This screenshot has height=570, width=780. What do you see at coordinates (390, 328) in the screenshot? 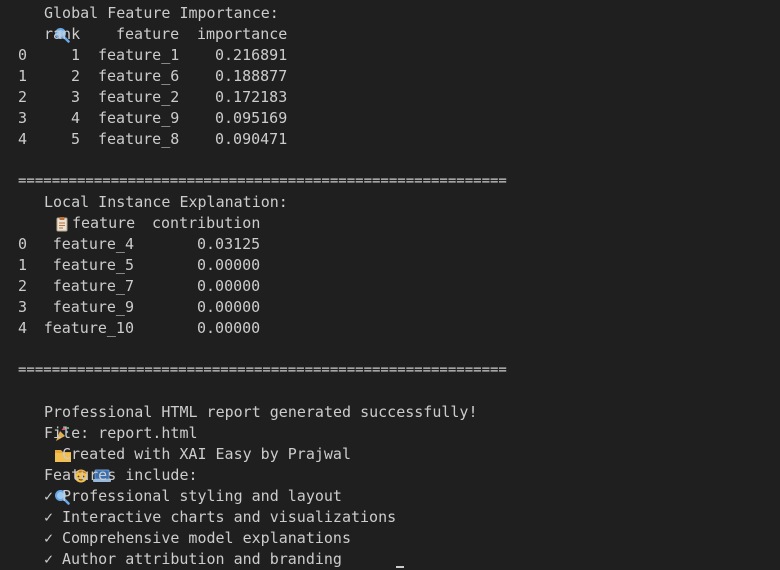
I see `table-row: 4 feature_10 0.00000` at bounding box center [390, 328].